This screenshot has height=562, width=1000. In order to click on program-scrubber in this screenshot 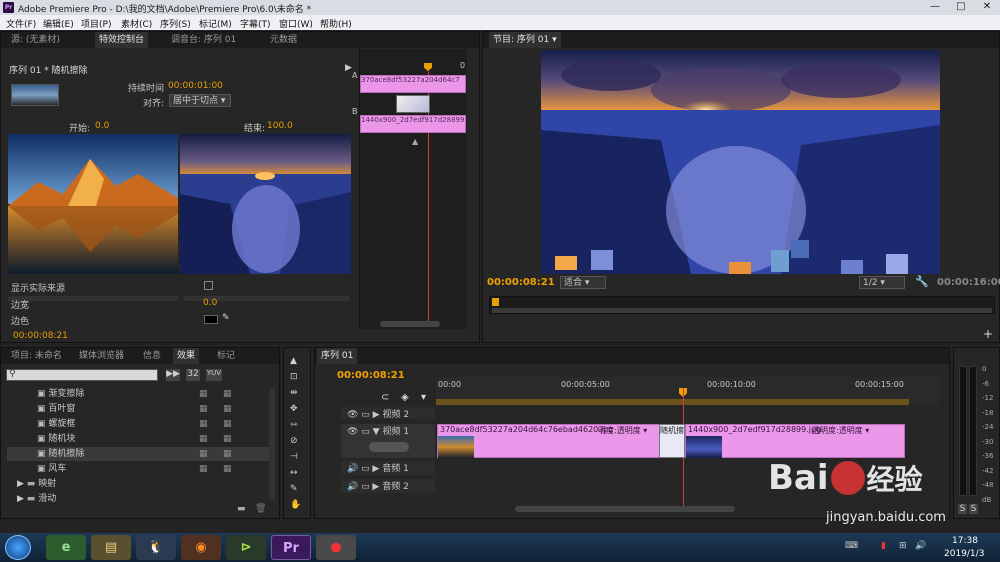, I will do `click(742, 305)`.